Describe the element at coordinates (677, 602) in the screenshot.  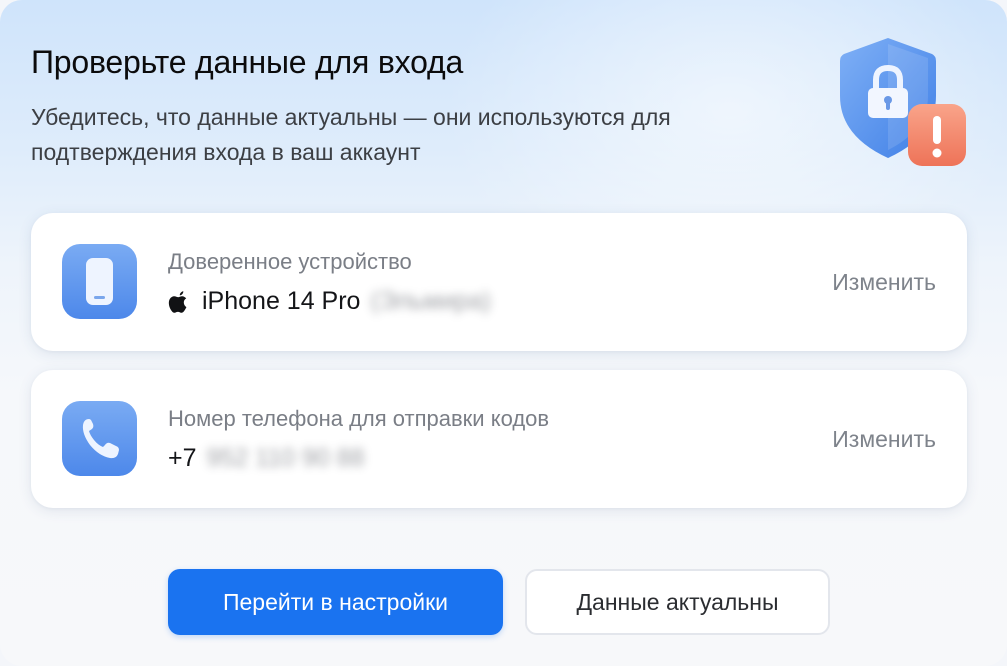
I see `data-up-to-date-button: Данные актуальны` at that location.